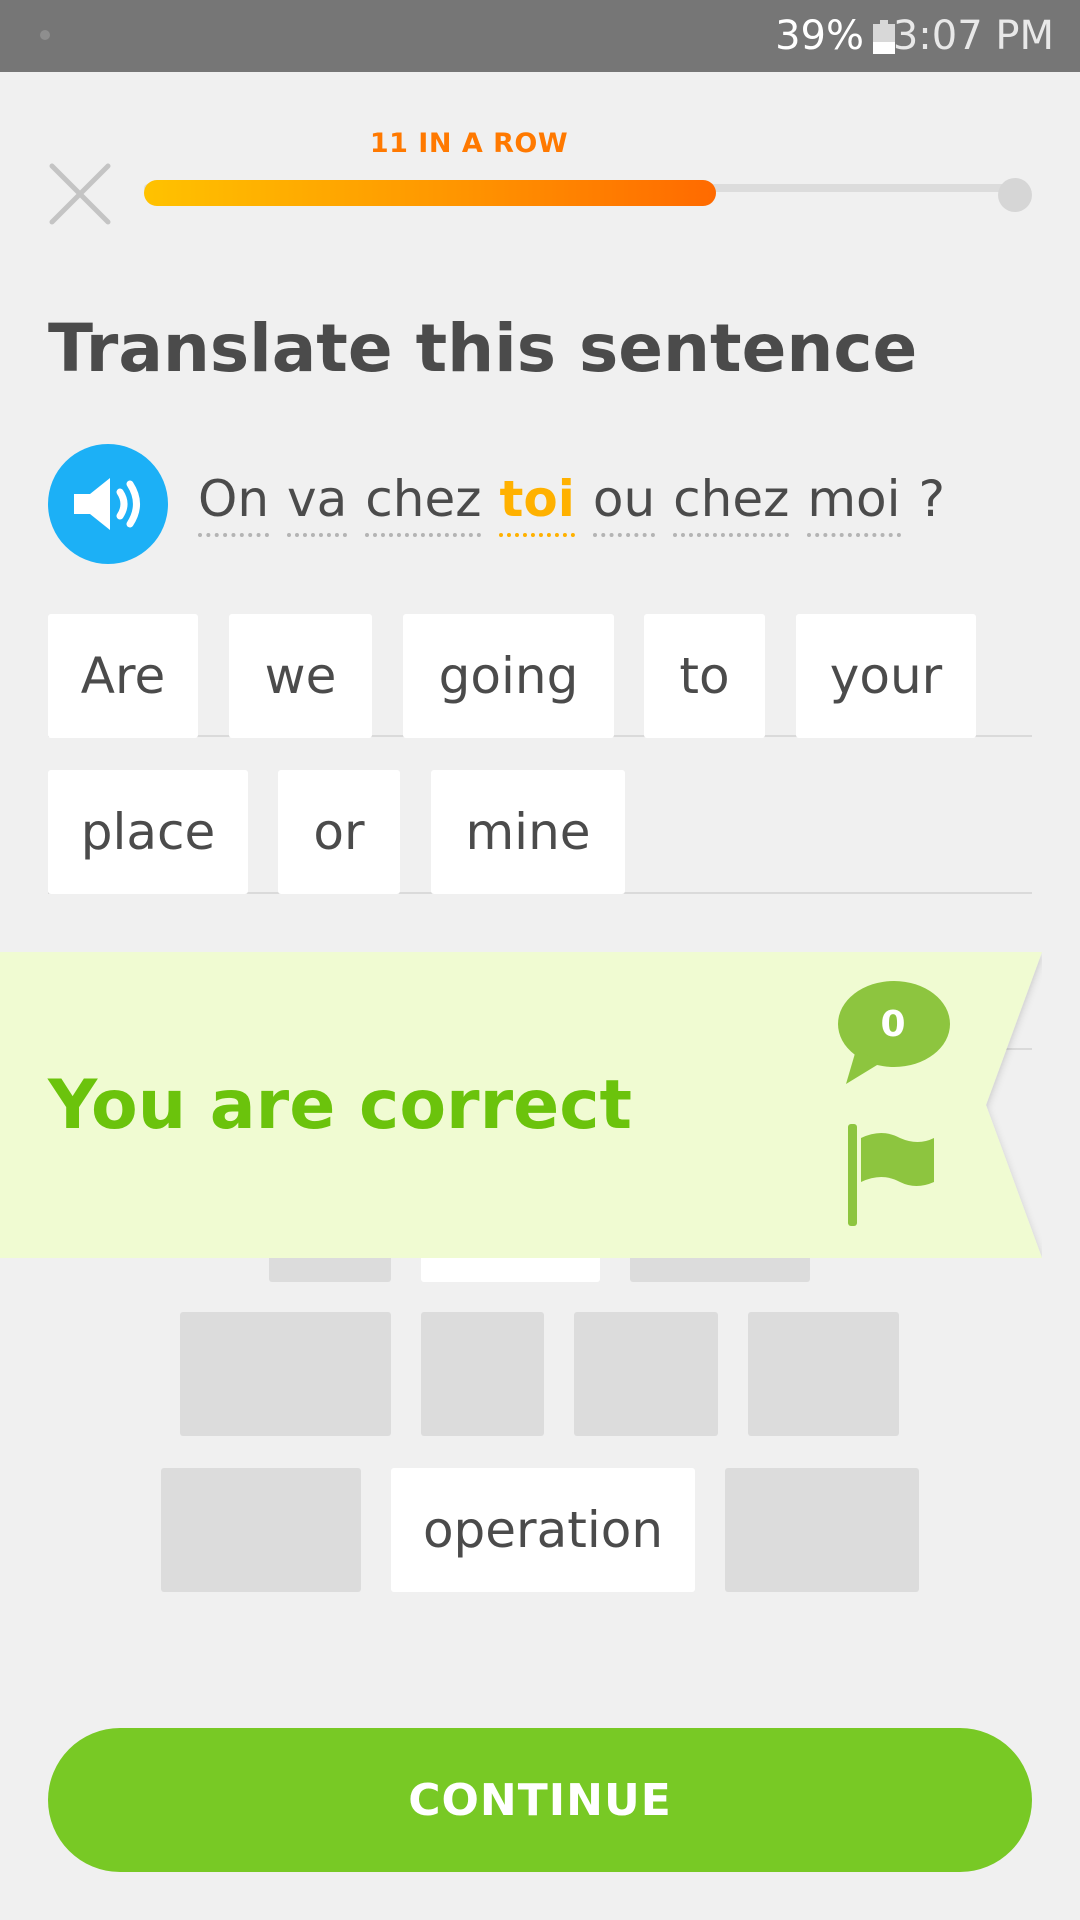 The image size is (1080, 1920). What do you see at coordinates (123, 676) in the screenshot?
I see `answer-token: Are` at bounding box center [123, 676].